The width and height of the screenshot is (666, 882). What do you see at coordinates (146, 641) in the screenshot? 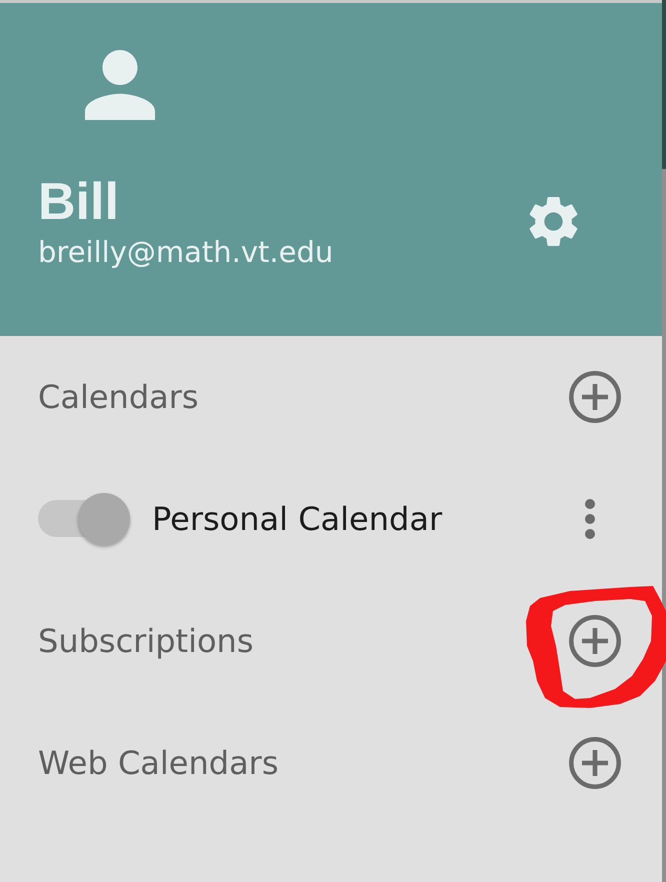
I see `section-heading: Subscriptions` at bounding box center [146, 641].